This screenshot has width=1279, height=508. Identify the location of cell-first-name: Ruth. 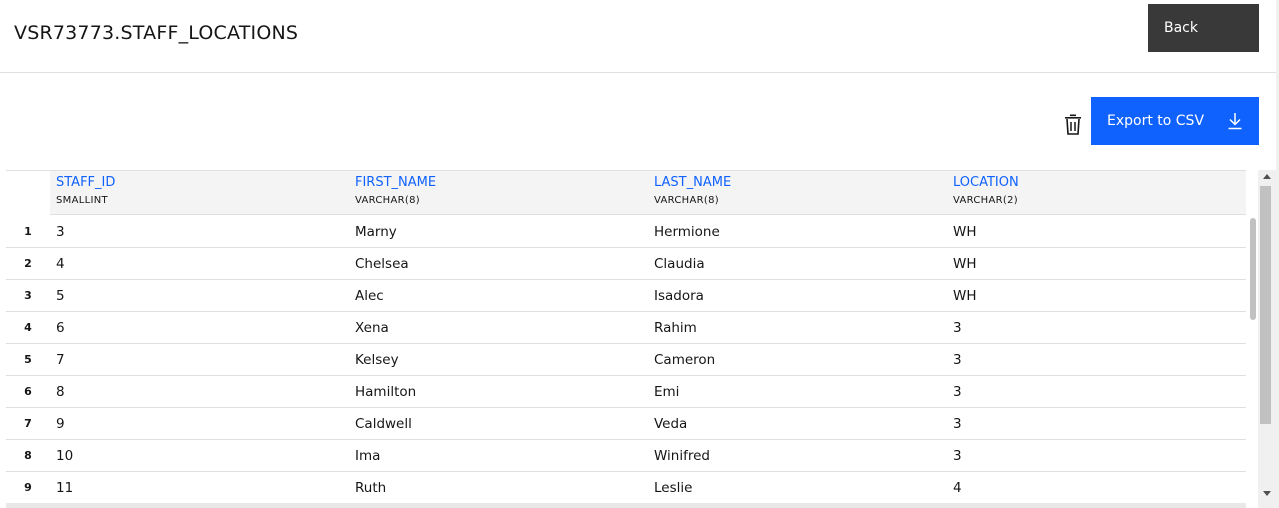
(370, 488).